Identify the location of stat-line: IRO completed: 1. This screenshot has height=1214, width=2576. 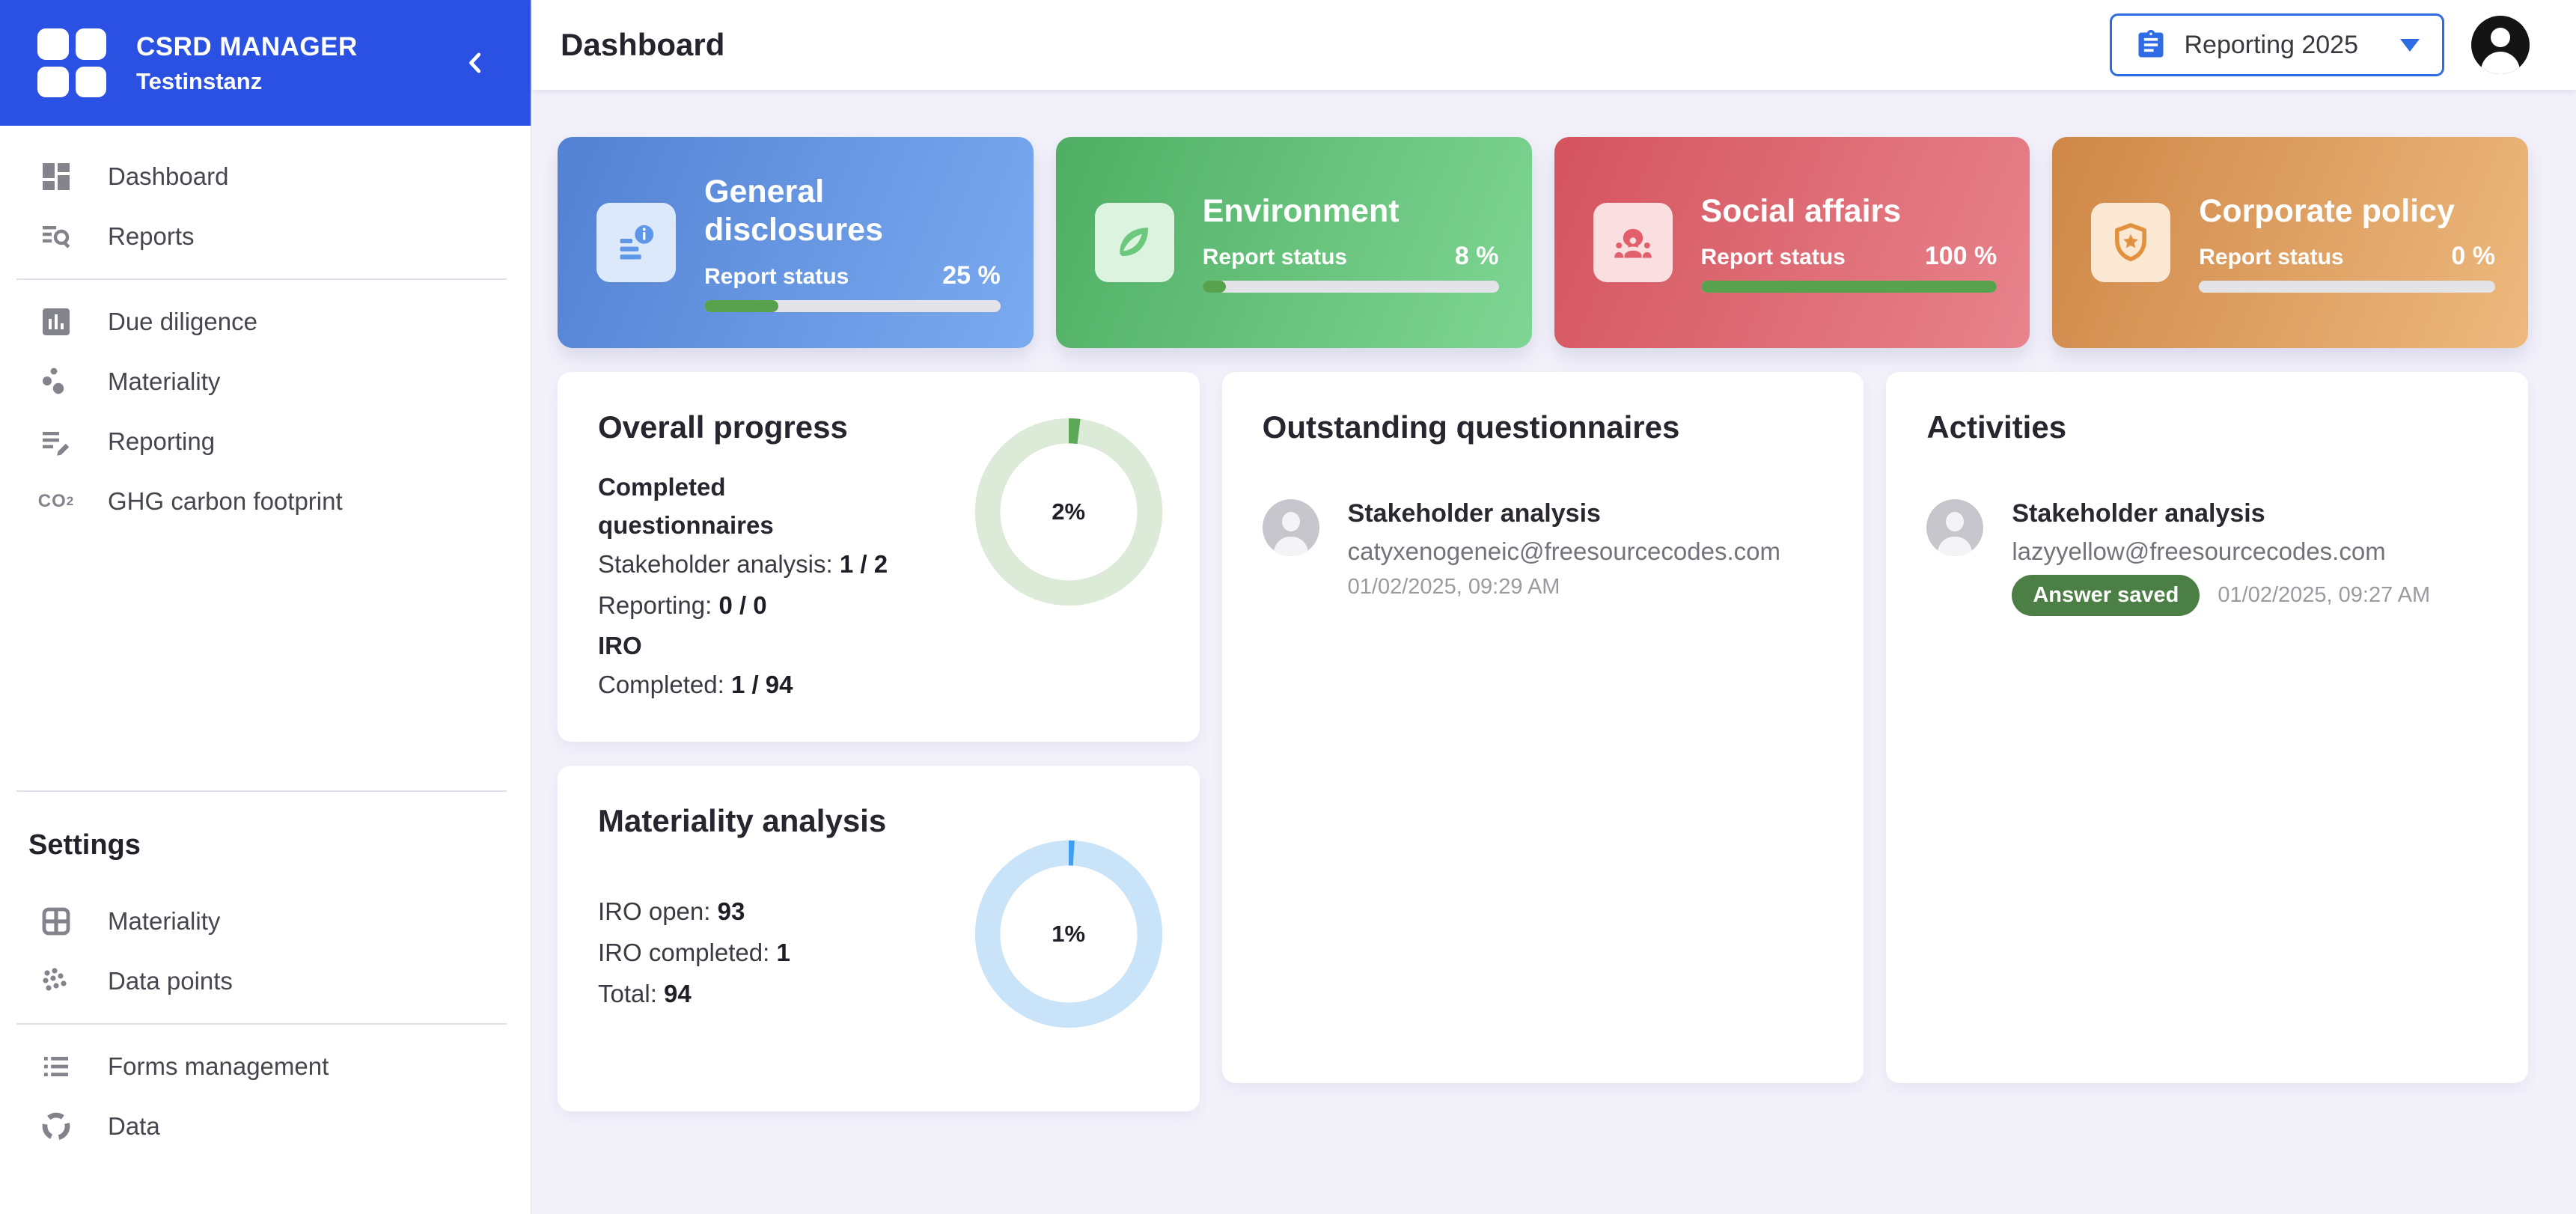
(694, 952).